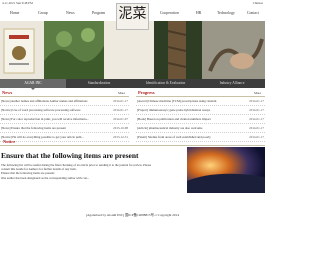  I want to click on notice-header: Notice, so click(132, 142).